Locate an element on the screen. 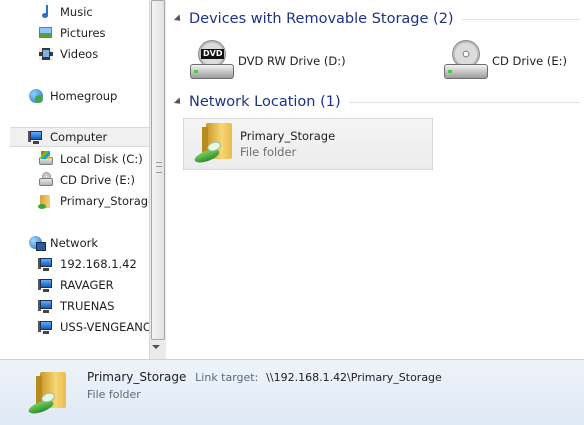 Image resolution: width=584 pixels, height=425 pixels. videos-icon is located at coordinates (46, 54).